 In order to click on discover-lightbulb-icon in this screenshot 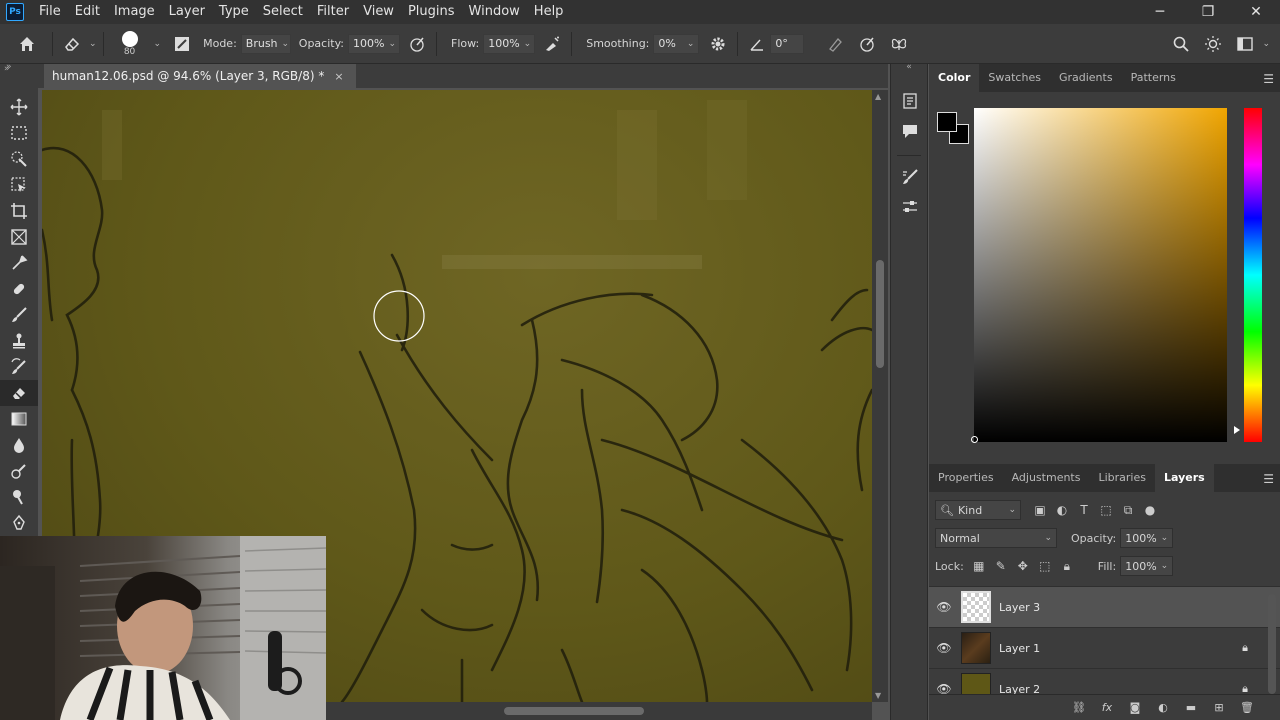, I will do `click(1213, 44)`.